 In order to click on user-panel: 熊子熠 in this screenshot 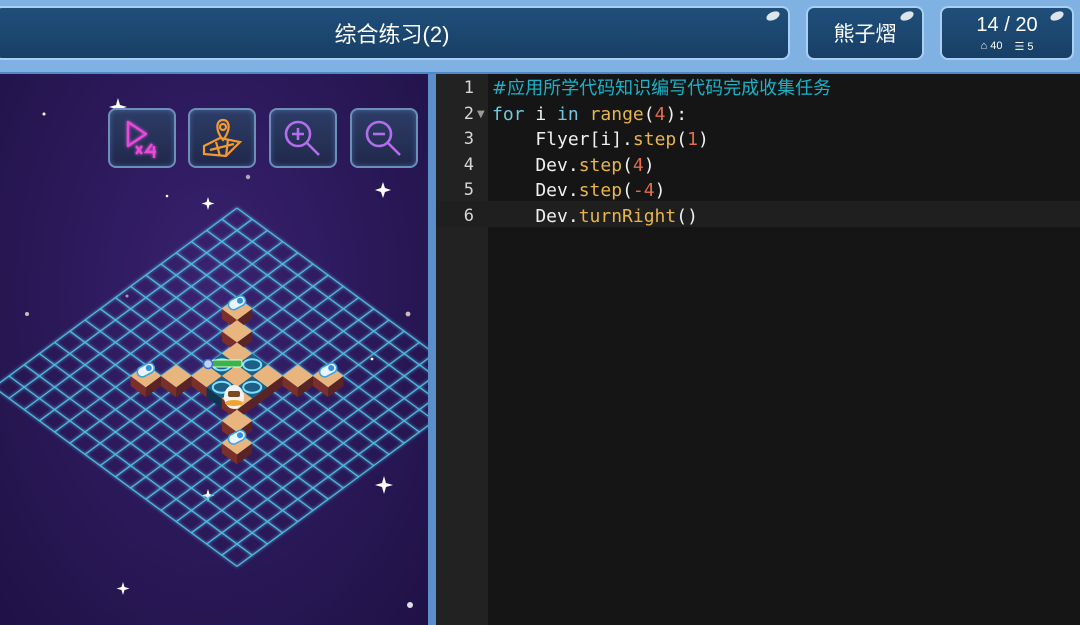, I will do `click(865, 33)`.